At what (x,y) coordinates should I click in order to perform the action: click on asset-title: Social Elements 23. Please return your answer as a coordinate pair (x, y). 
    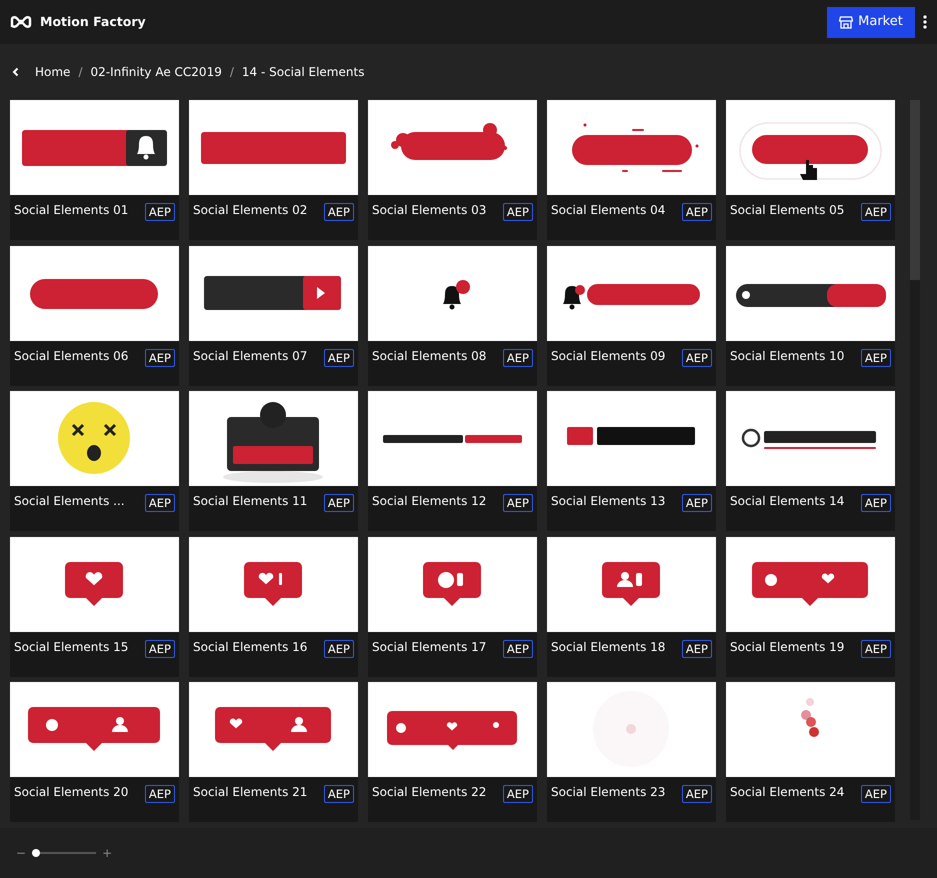
    Looking at the image, I should click on (608, 793).